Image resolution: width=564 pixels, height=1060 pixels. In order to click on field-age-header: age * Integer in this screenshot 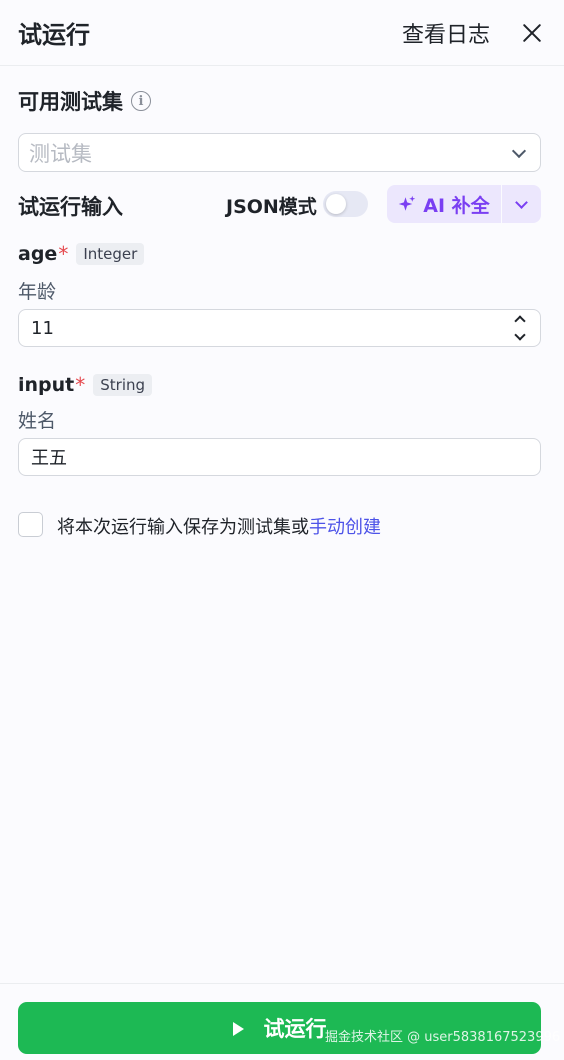, I will do `click(81, 254)`.